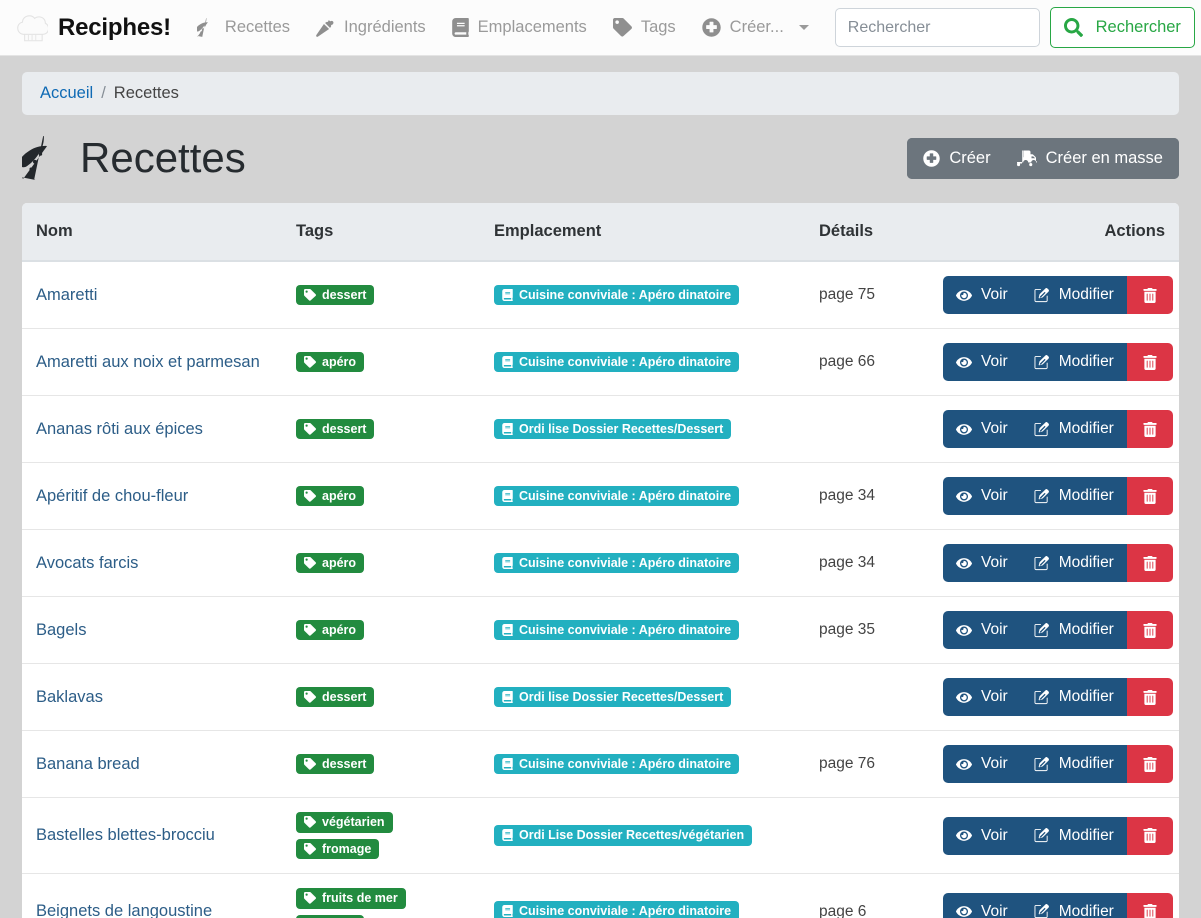  Describe the element at coordinates (125, 835) in the screenshot. I see `recipe-name-link: Bastelles blettes-brocciu` at that location.